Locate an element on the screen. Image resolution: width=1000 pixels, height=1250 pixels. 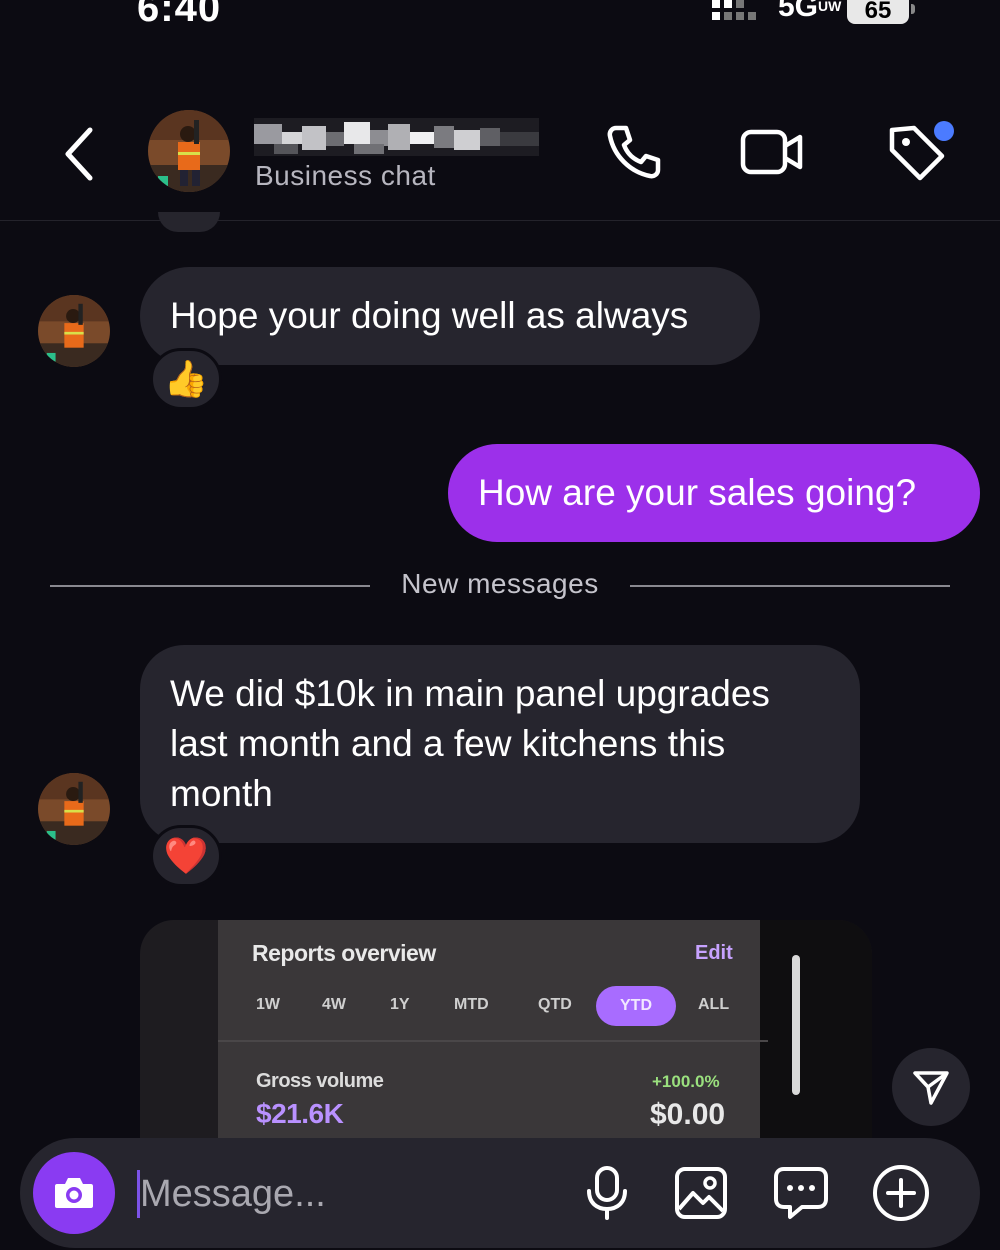
back-arrow-icon is located at coordinates (82, 154).